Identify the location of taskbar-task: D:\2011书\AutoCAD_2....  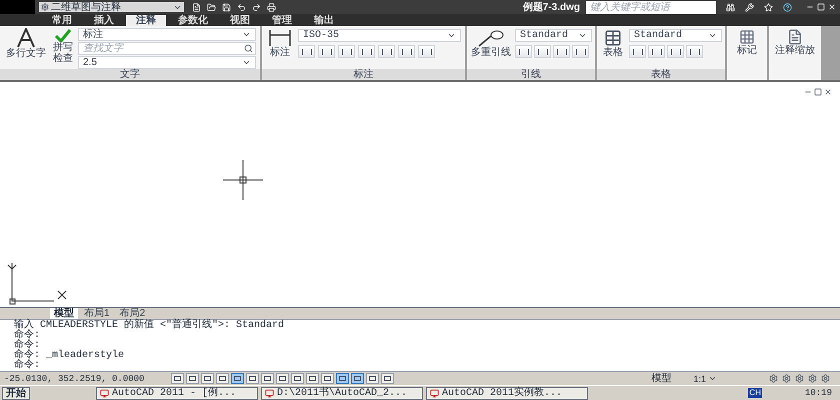
(342, 393).